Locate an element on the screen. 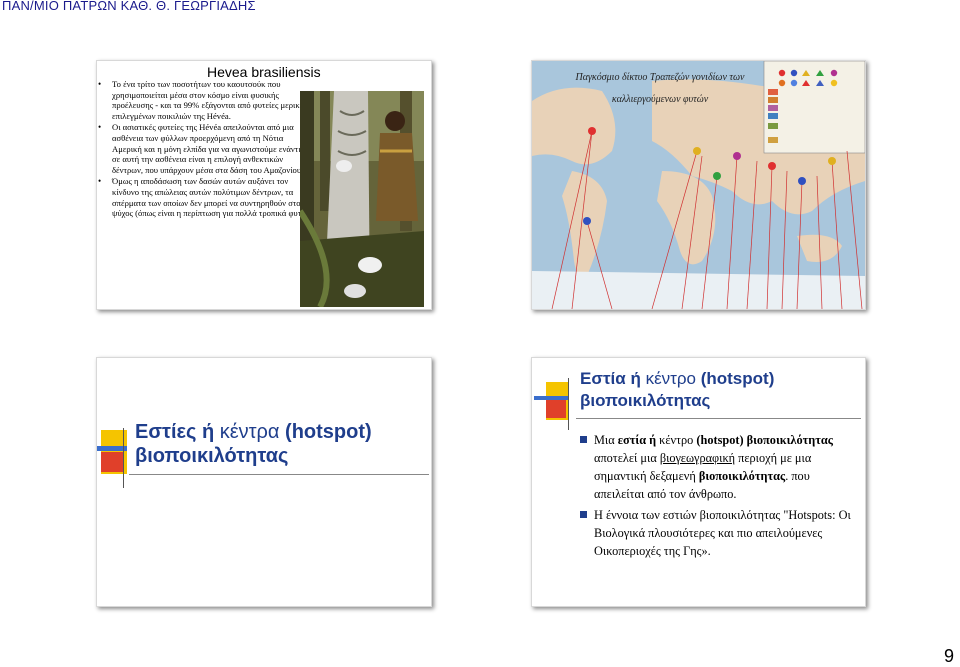 The image size is (960, 667). page-number: 9 is located at coordinates (948, 656).